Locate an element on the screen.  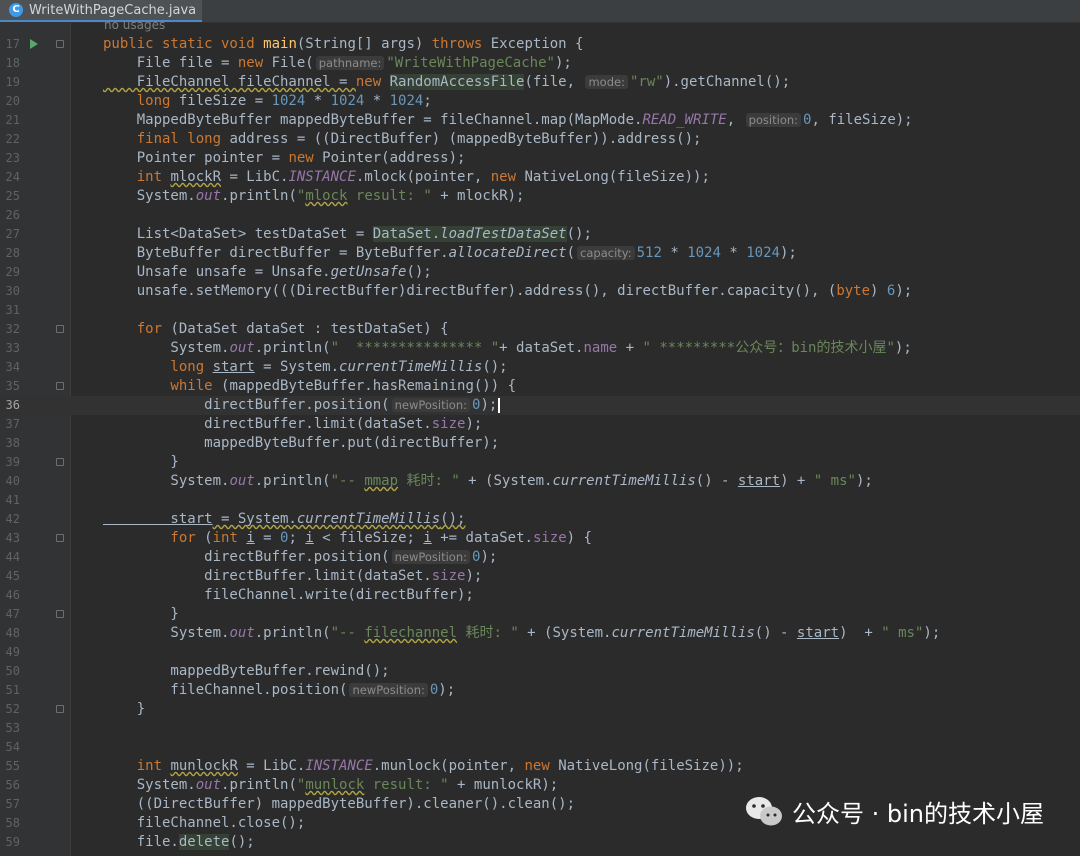
code-line: 44 directBuffer.position(newPosition: 0); is located at coordinates (540, 557).